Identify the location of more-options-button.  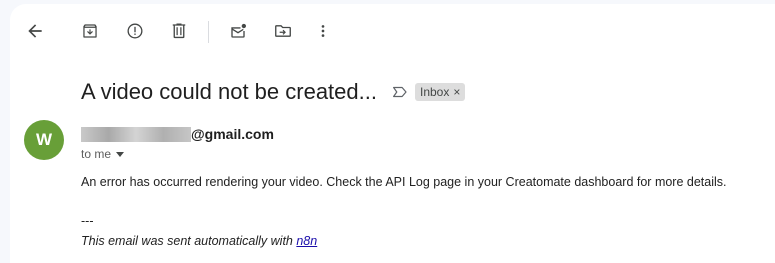
(323, 31).